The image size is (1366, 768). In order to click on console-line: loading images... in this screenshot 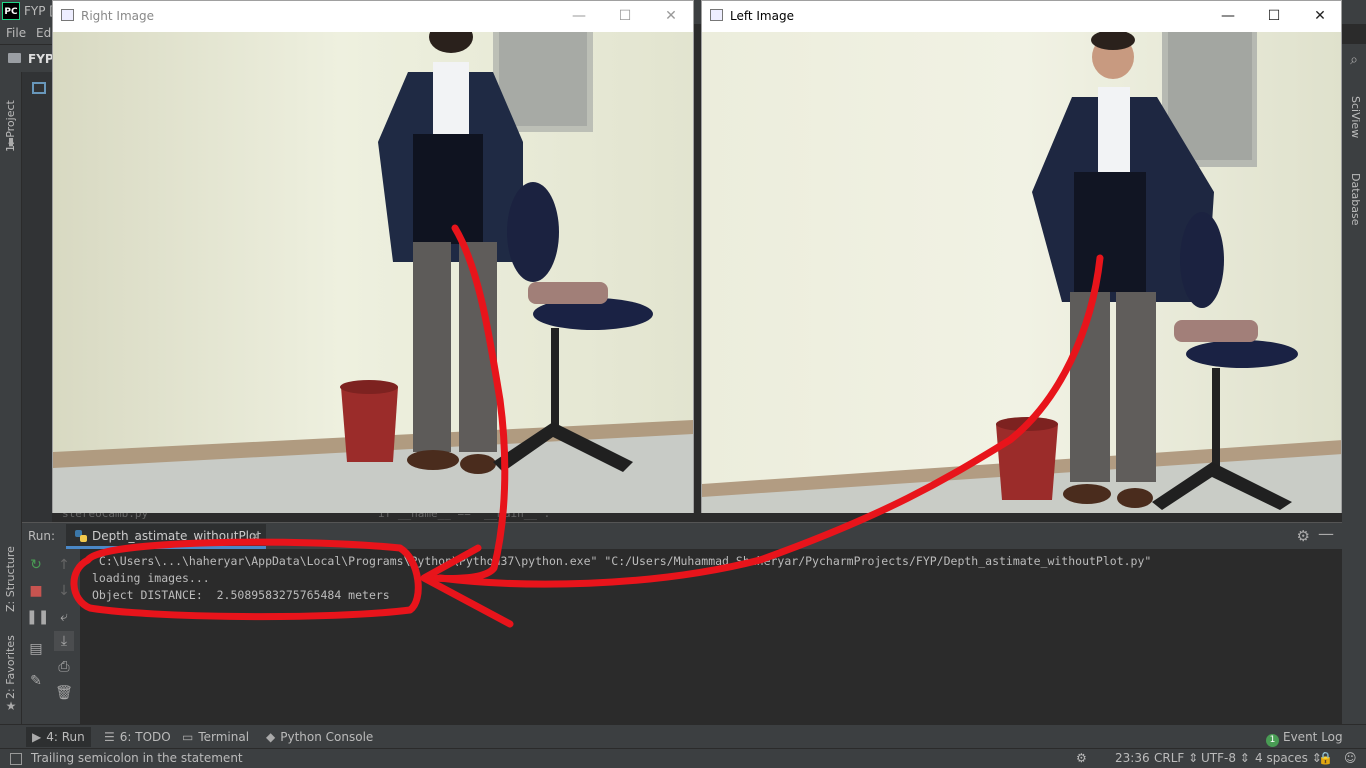, I will do `click(151, 578)`.